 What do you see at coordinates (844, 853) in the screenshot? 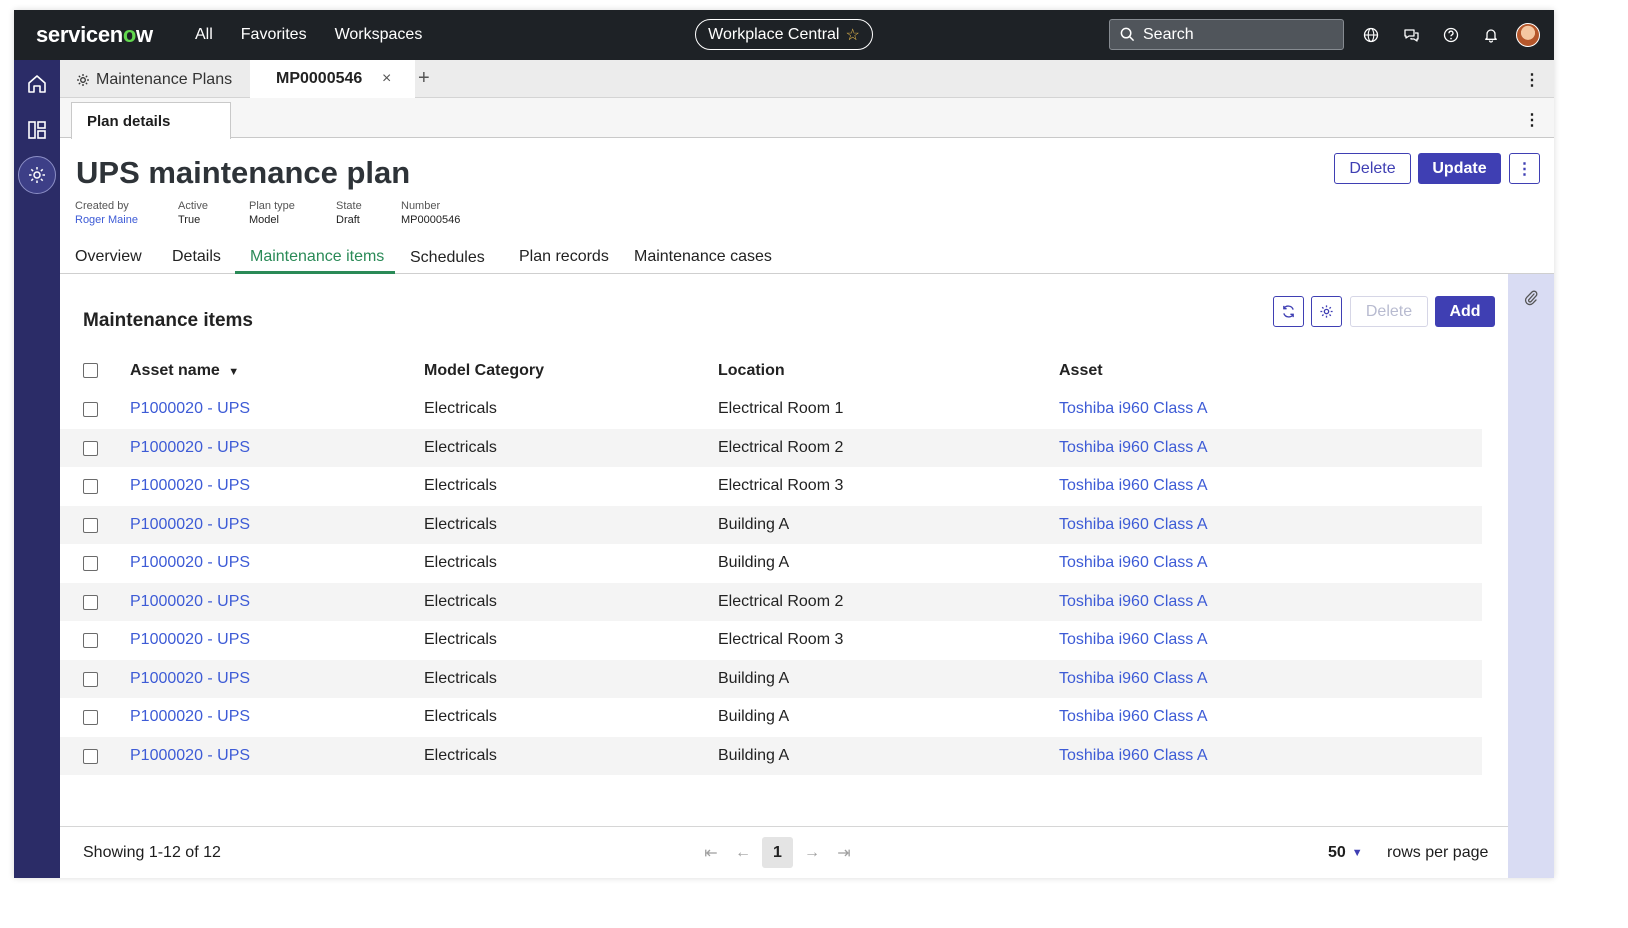
I see `last-page-icon: ⇥` at bounding box center [844, 853].